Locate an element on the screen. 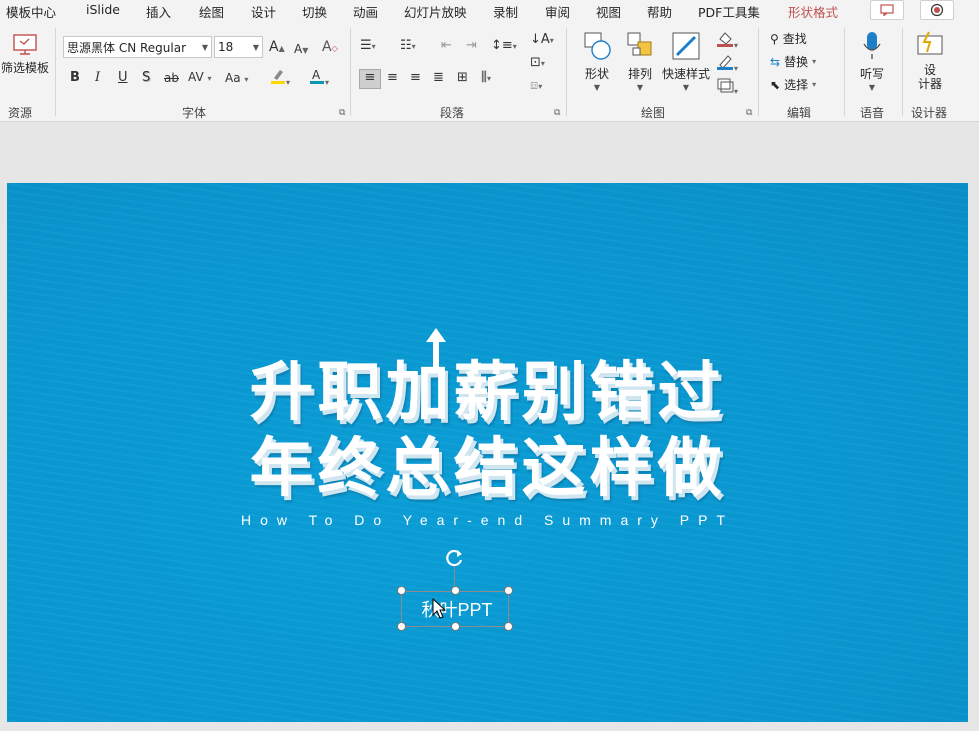 The image size is (979, 731). text-direction-button: ↓A▾ is located at coordinates (542, 40).